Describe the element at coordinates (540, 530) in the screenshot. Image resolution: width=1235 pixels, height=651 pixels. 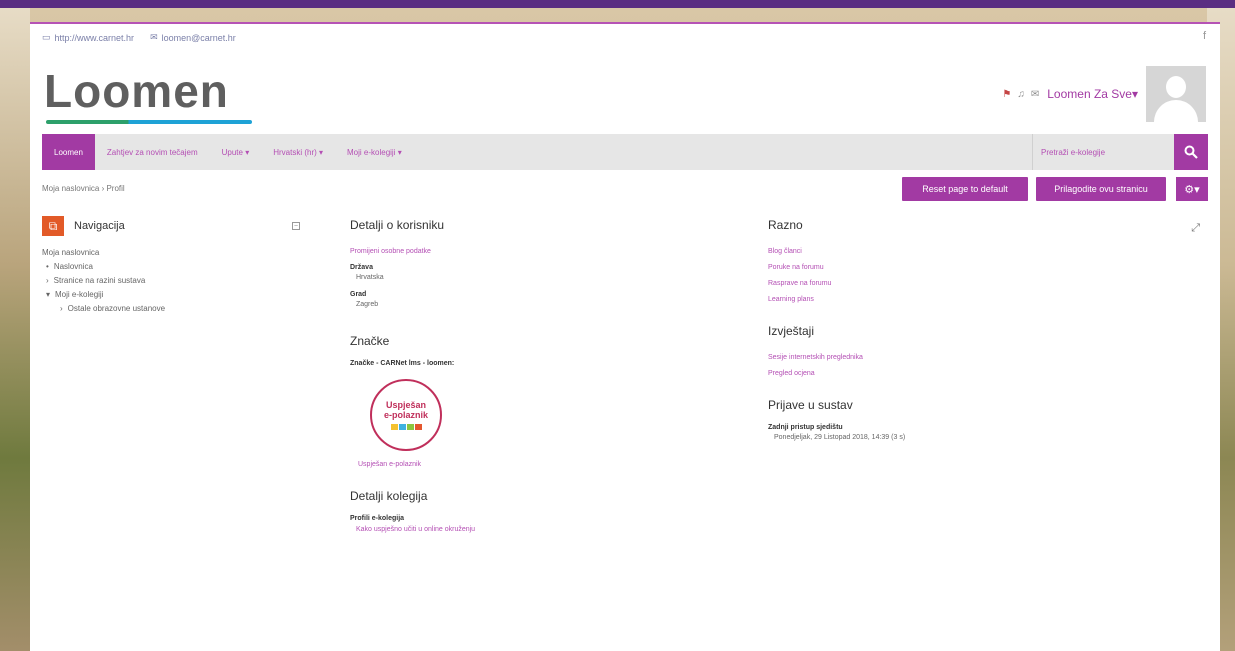
I see `course-link: Kako uspješno učiti u online okruženju` at that location.